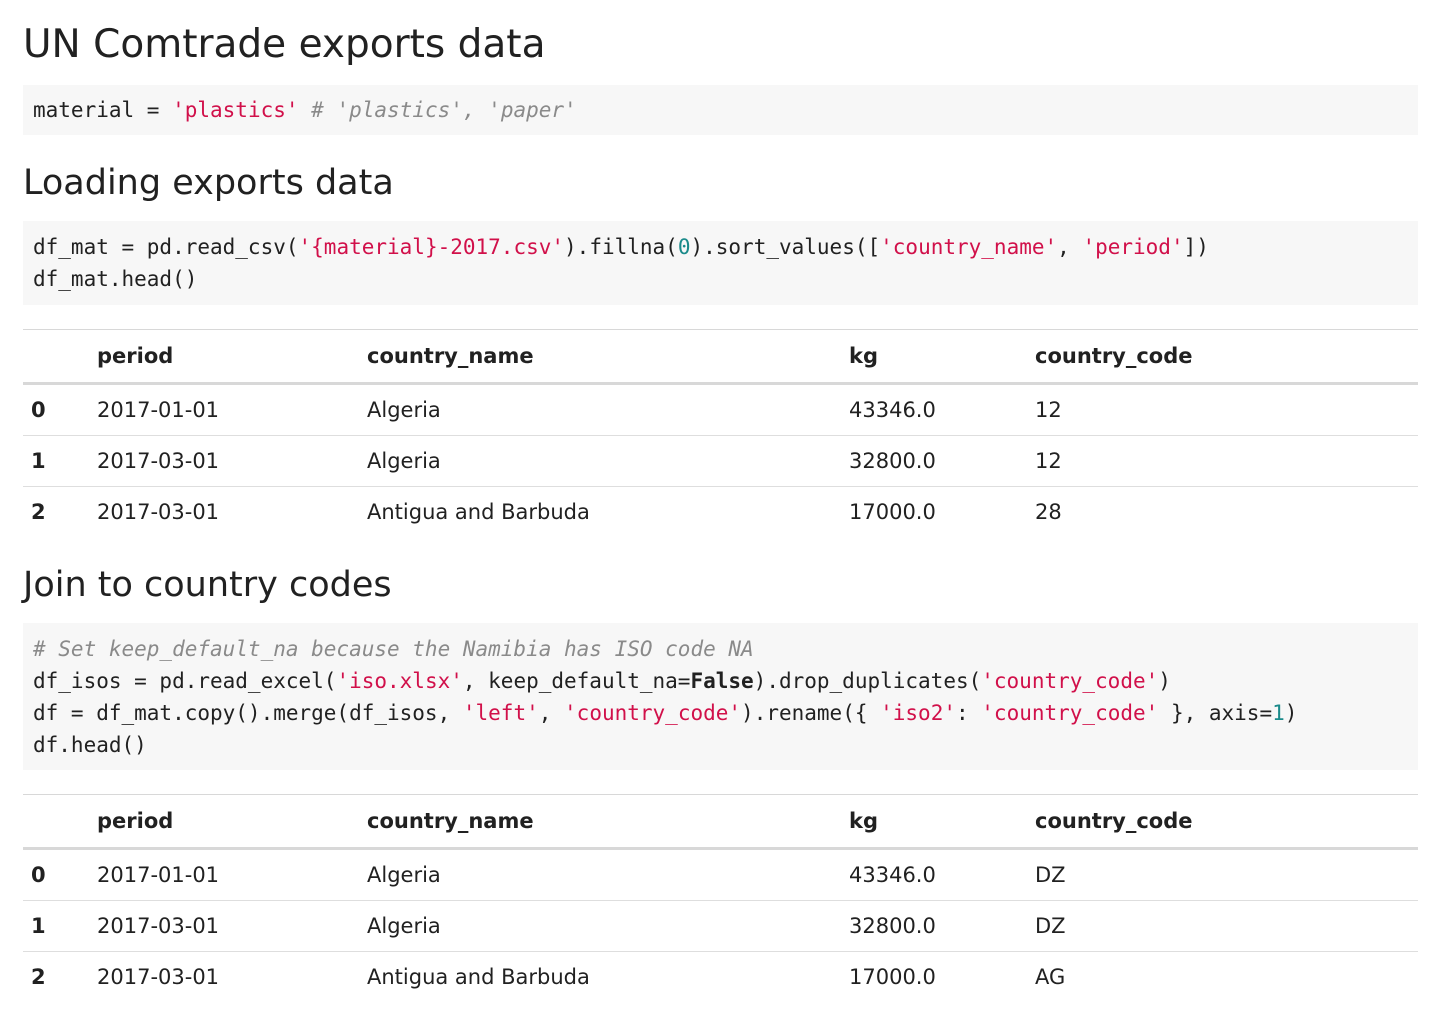  What do you see at coordinates (1050, 977) in the screenshot?
I see `cell-country-code: AG` at bounding box center [1050, 977].